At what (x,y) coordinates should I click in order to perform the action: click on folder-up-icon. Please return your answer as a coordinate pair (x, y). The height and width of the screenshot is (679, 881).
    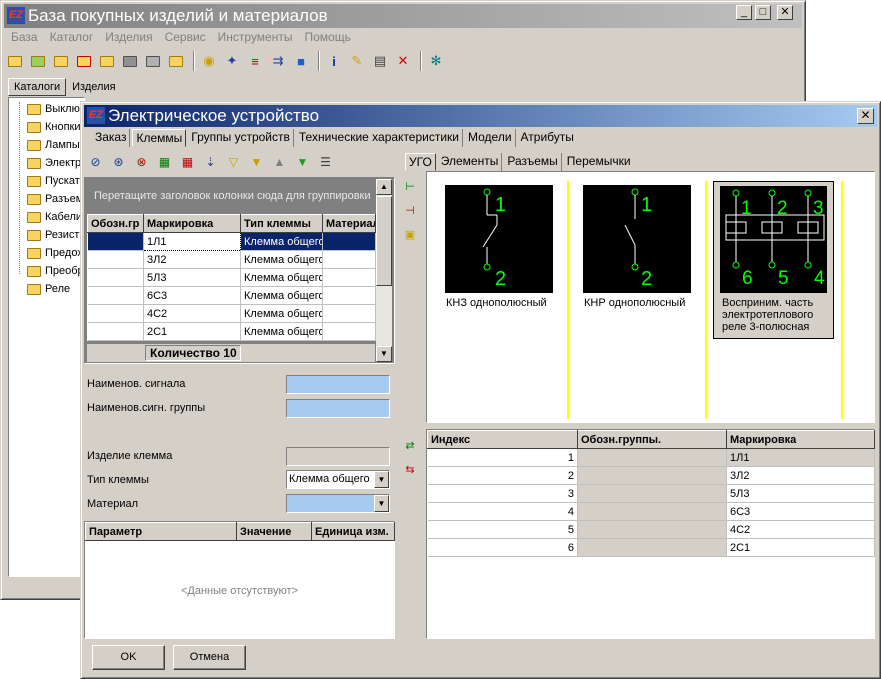
    Looking at the image, I should click on (107, 61).